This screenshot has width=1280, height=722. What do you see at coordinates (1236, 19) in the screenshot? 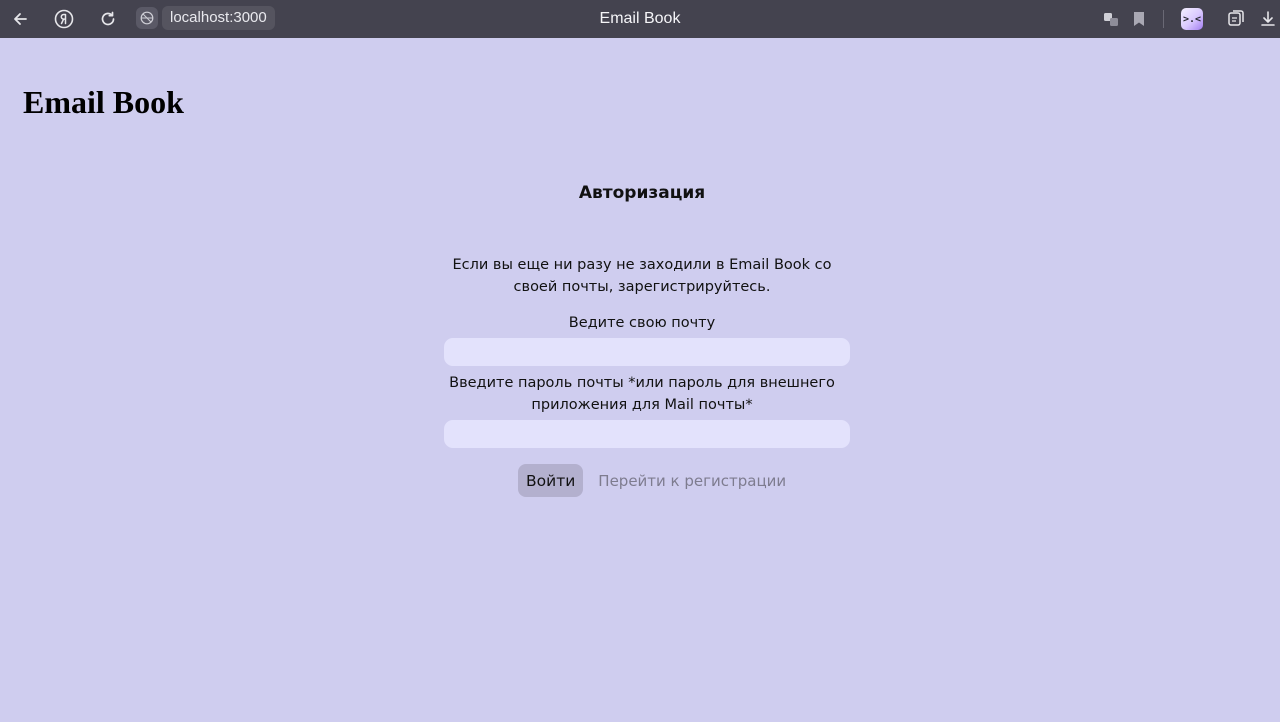
I see `collections-icon` at bounding box center [1236, 19].